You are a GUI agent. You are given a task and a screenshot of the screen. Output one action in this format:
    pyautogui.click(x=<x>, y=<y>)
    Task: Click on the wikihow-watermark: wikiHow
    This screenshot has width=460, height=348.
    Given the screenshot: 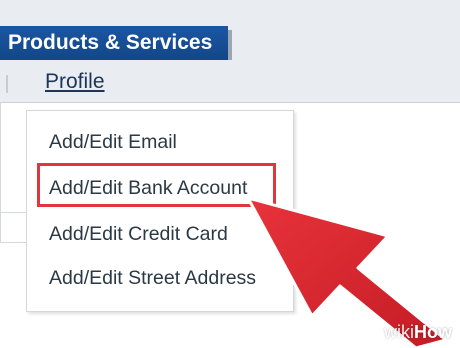 What is the action you would take?
    pyautogui.click(x=418, y=332)
    